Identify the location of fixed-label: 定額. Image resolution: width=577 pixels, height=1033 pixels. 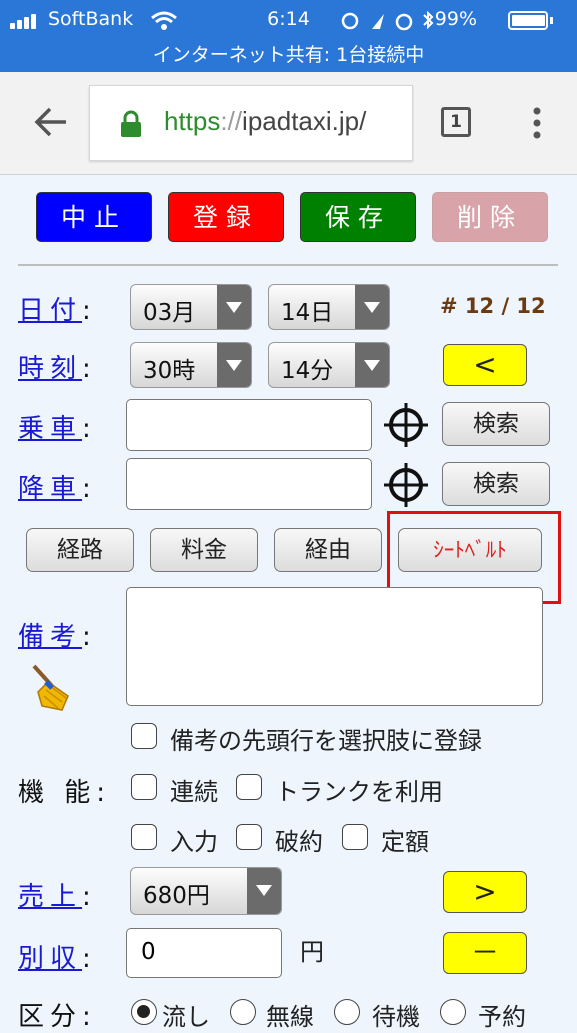
(405, 842).